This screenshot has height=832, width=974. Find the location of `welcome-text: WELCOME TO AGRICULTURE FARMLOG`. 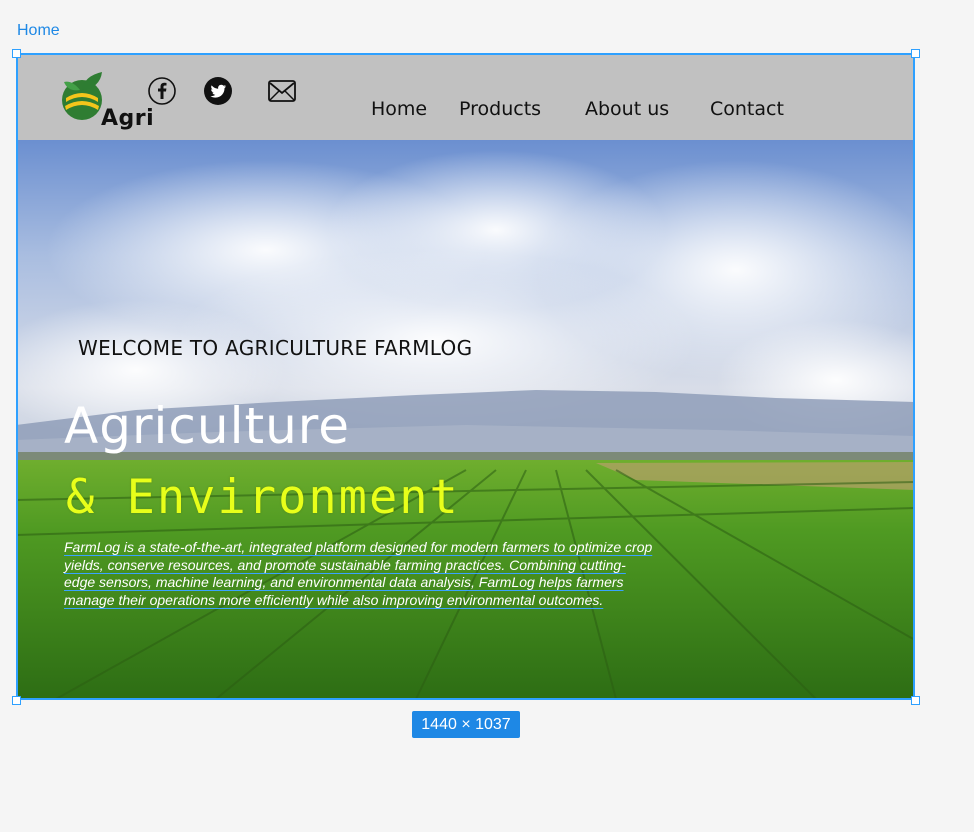

welcome-text: WELCOME TO AGRICULTURE FARMLOG is located at coordinates (275, 348).